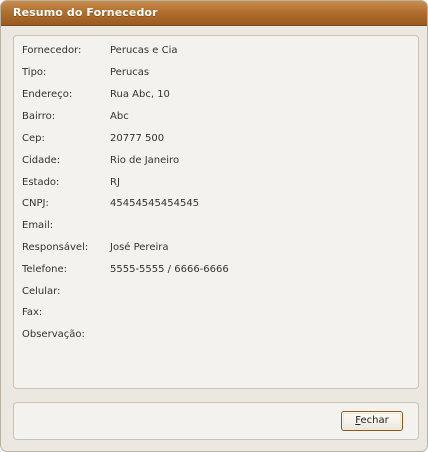 This screenshot has height=452, width=428. Describe the element at coordinates (140, 94) in the screenshot. I see `field-value: Rua Abc, 10` at that location.